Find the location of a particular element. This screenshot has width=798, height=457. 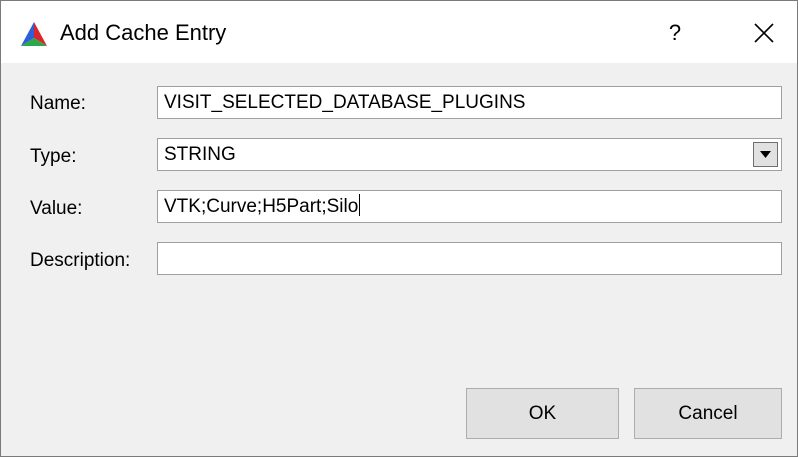

close-button is located at coordinates (764, 33).